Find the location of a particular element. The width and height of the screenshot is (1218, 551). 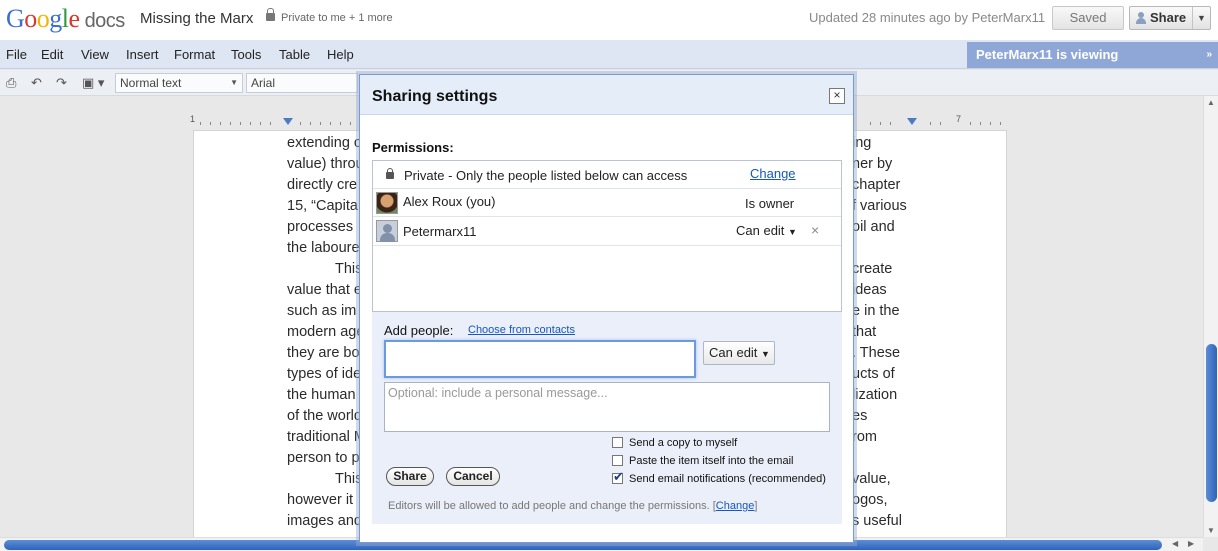

scroll-down-icon: ▼ is located at coordinates (1211, 530).